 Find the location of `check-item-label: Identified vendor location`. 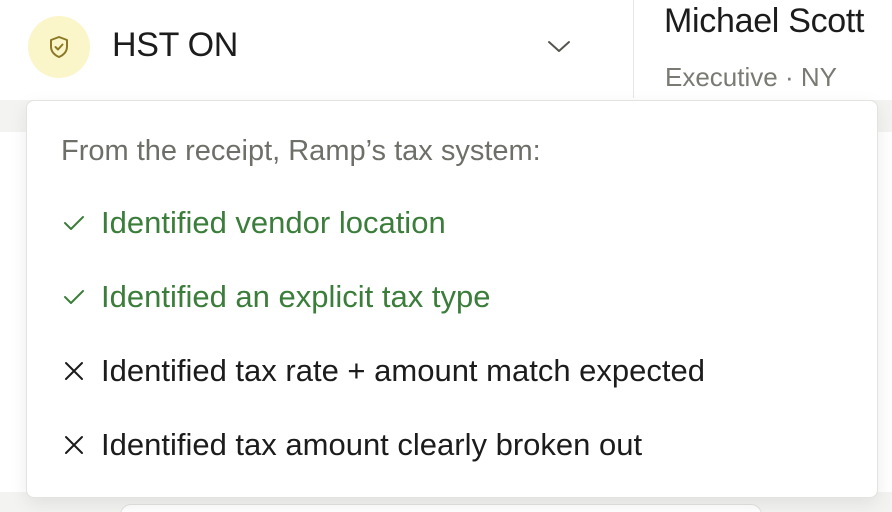

check-item-label: Identified vendor location is located at coordinates (273, 222).